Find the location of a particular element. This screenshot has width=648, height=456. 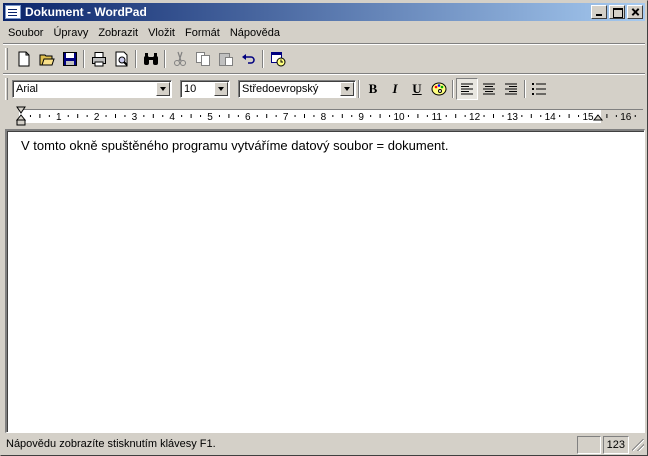

italic-button: I is located at coordinates (395, 89).